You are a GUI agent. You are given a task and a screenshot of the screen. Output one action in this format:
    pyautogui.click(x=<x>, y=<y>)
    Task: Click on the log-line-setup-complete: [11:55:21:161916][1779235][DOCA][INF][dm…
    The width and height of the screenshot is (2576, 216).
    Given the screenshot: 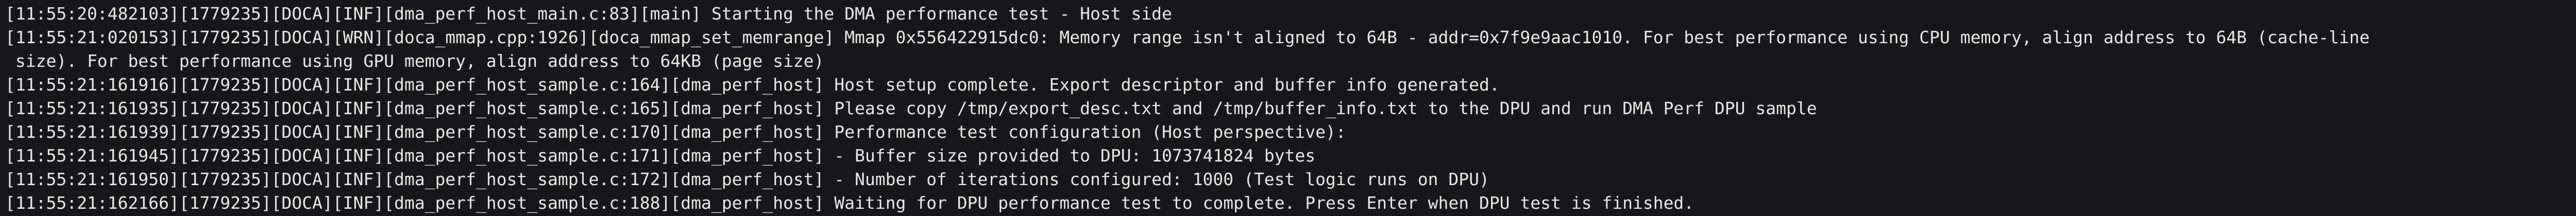 What is the action you would take?
    pyautogui.click(x=752, y=85)
    